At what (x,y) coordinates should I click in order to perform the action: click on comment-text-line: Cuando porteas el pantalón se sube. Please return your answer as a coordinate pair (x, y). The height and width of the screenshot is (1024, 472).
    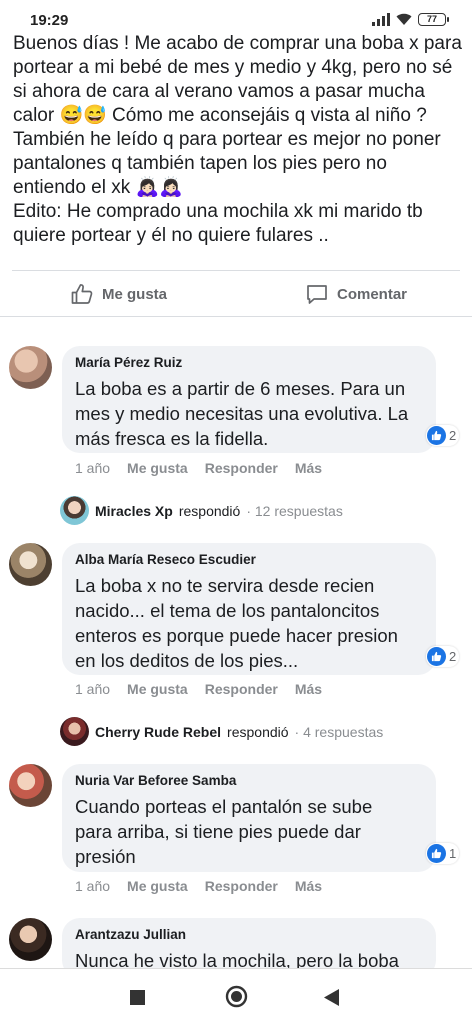
    Looking at the image, I should click on (224, 806).